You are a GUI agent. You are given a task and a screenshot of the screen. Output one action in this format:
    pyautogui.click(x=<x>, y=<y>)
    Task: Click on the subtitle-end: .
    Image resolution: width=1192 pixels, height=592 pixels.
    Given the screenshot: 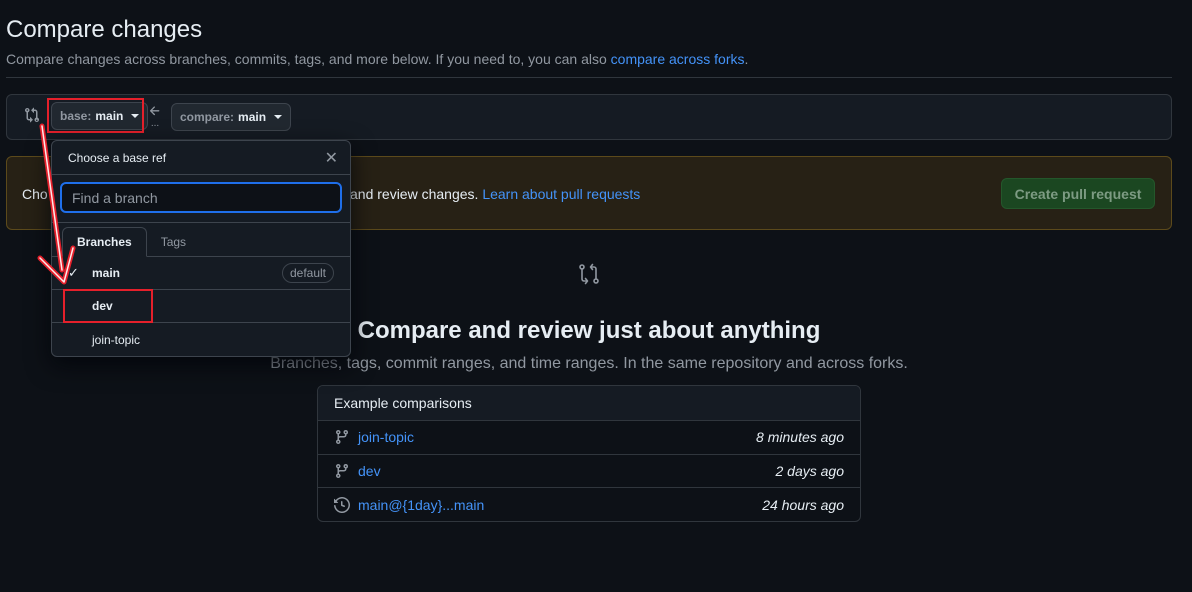 What is the action you would take?
    pyautogui.click(x=746, y=59)
    